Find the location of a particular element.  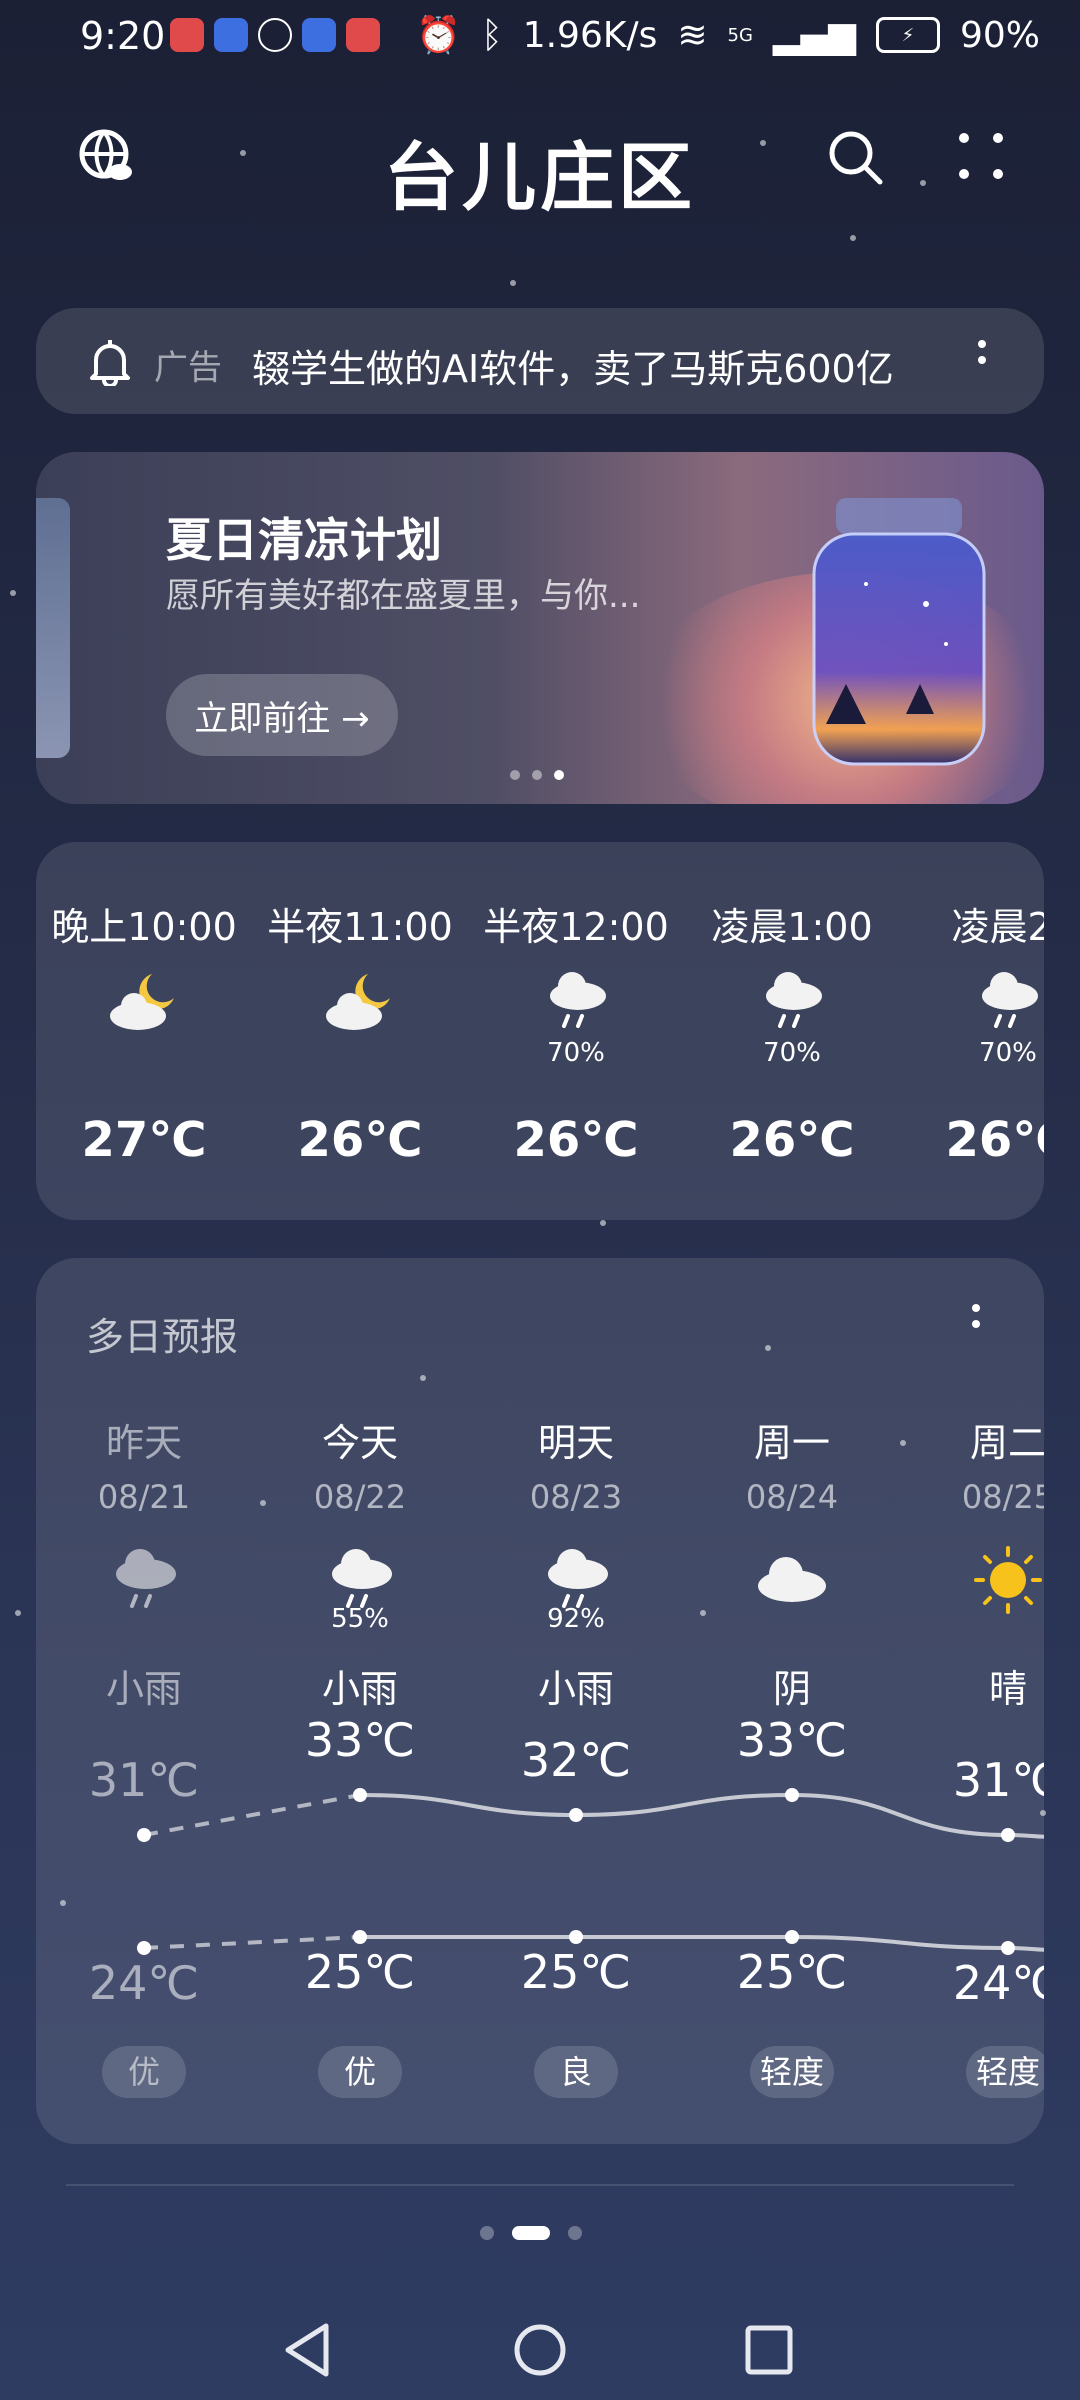

battery-level: 90% is located at coordinates (999, 35).